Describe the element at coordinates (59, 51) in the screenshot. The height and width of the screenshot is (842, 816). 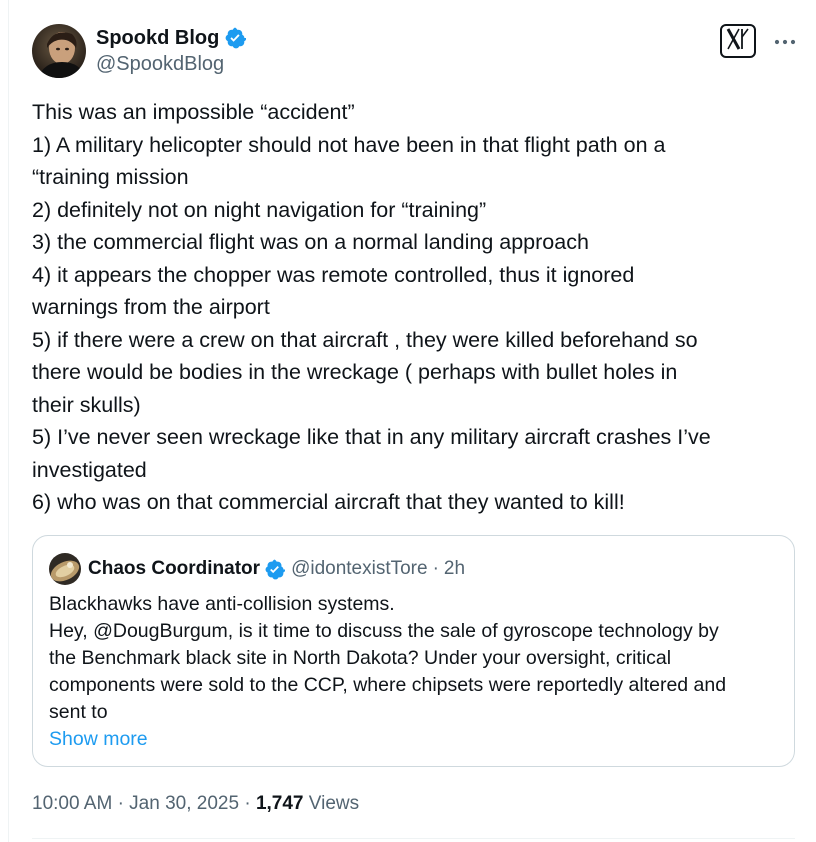
I see `author-avatar` at that location.